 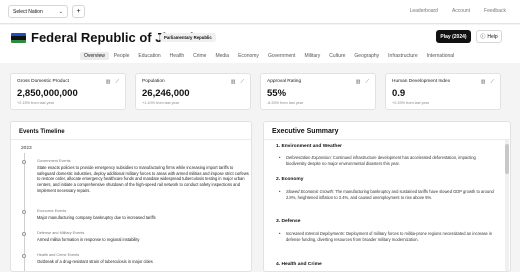 What do you see at coordinates (337, 56) in the screenshot?
I see `tab-culture: Culture` at bounding box center [337, 56].